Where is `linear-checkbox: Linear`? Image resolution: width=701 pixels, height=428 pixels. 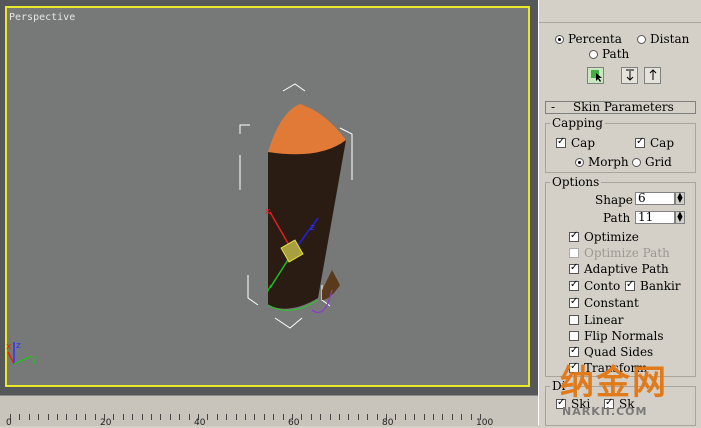
linear-checkbox: Linear is located at coordinates (596, 320).